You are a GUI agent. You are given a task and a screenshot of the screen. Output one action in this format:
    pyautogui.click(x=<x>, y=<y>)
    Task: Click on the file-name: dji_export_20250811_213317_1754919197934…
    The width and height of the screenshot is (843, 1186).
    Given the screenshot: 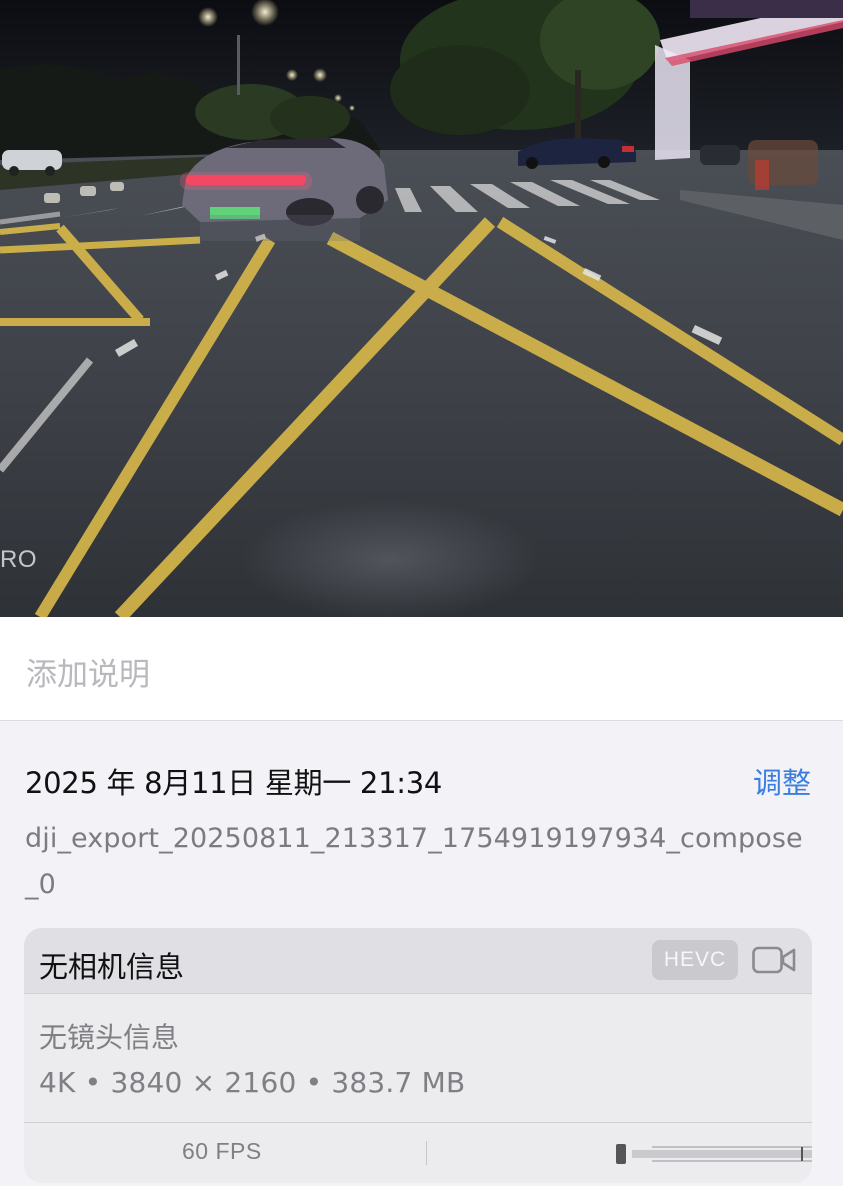 What is the action you would take?
    pyautogui.click(x=414, y=861)
    